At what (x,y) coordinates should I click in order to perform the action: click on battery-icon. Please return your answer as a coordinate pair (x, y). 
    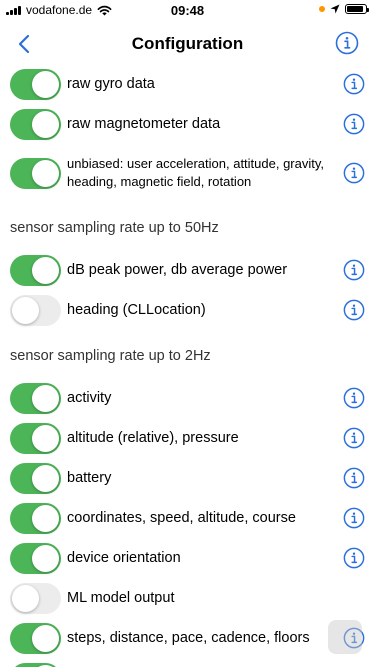
    Looking at the image, I should click on (357, 9).